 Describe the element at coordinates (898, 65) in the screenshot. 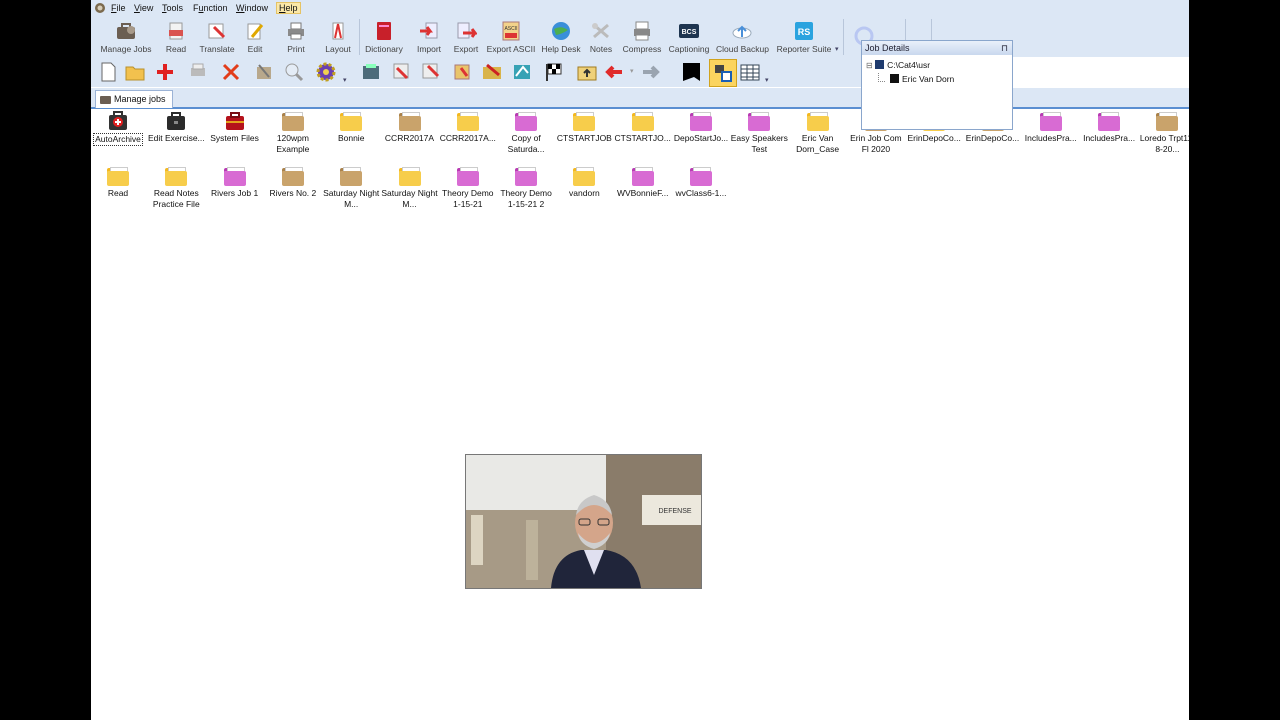

I see `tree-node-root: ⊟ C:\Cat4\usr` at that location.